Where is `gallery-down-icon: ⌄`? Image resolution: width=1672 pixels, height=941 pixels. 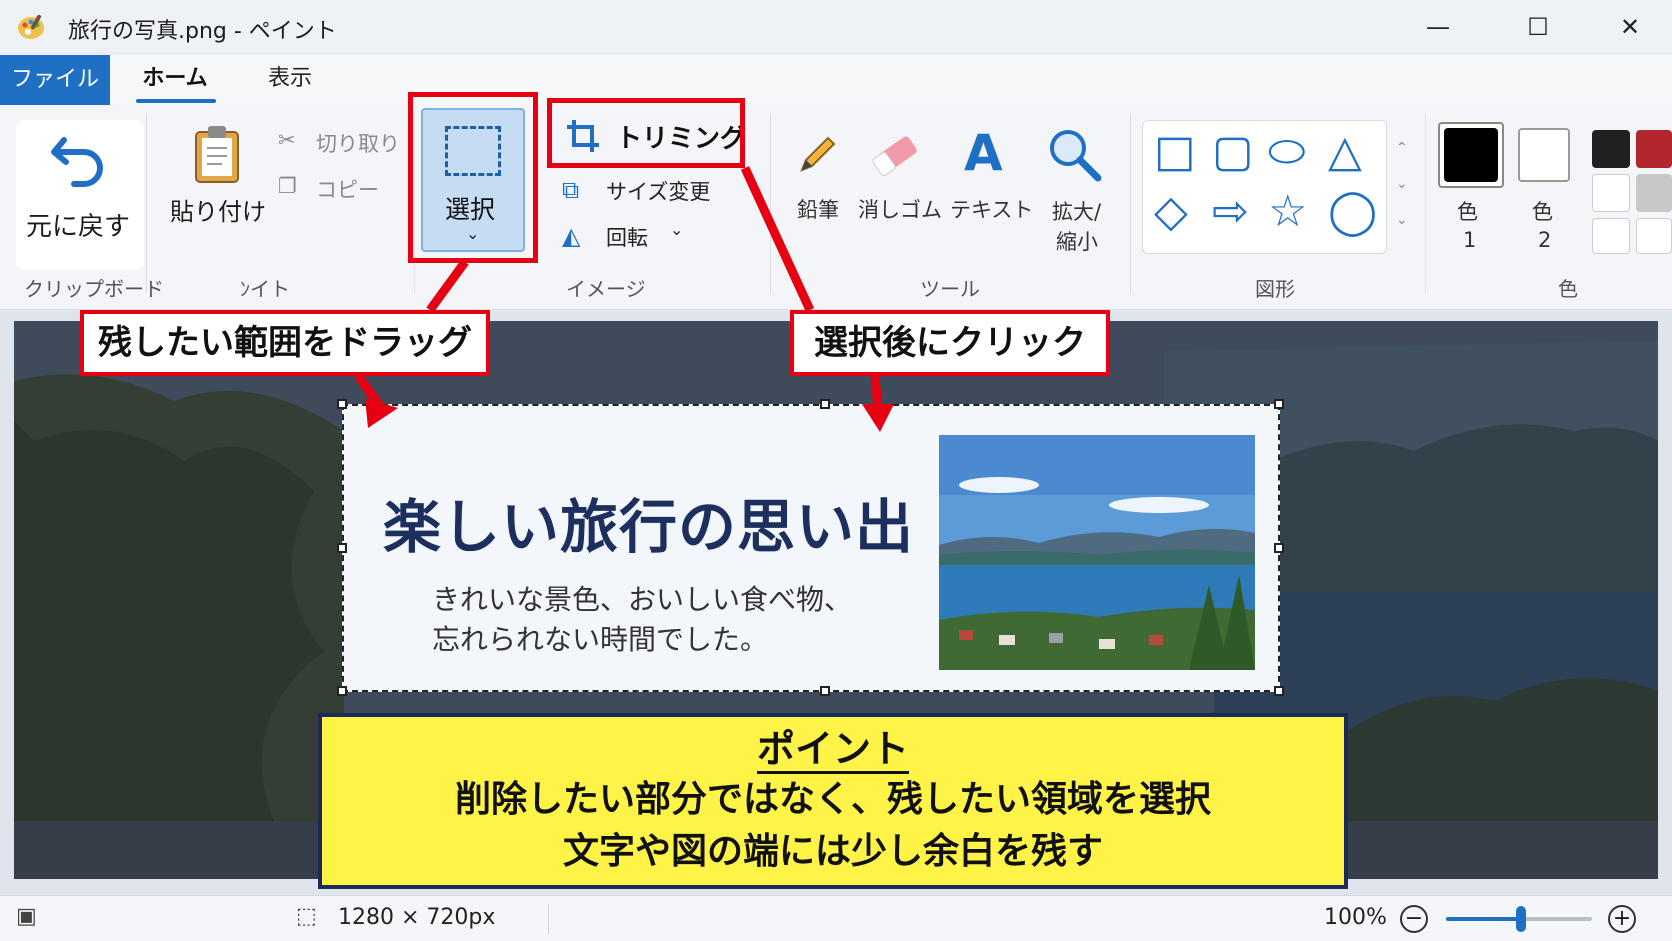 gallery-down-icon: ⌄ is located at coordinates (1402, 184).